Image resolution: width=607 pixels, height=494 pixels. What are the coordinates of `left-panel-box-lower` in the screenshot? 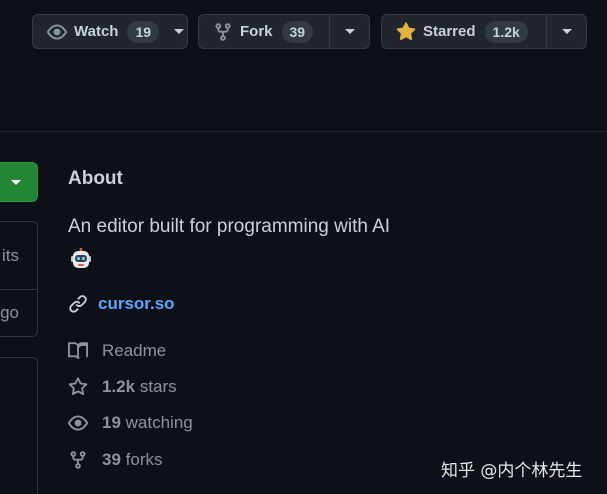 It's located at (19, 425).